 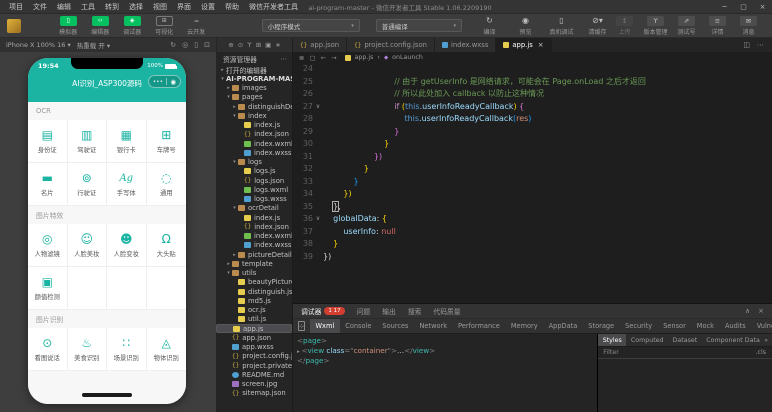 I want to click on split-editor-icon: ◫, so click(x=746, y=45).